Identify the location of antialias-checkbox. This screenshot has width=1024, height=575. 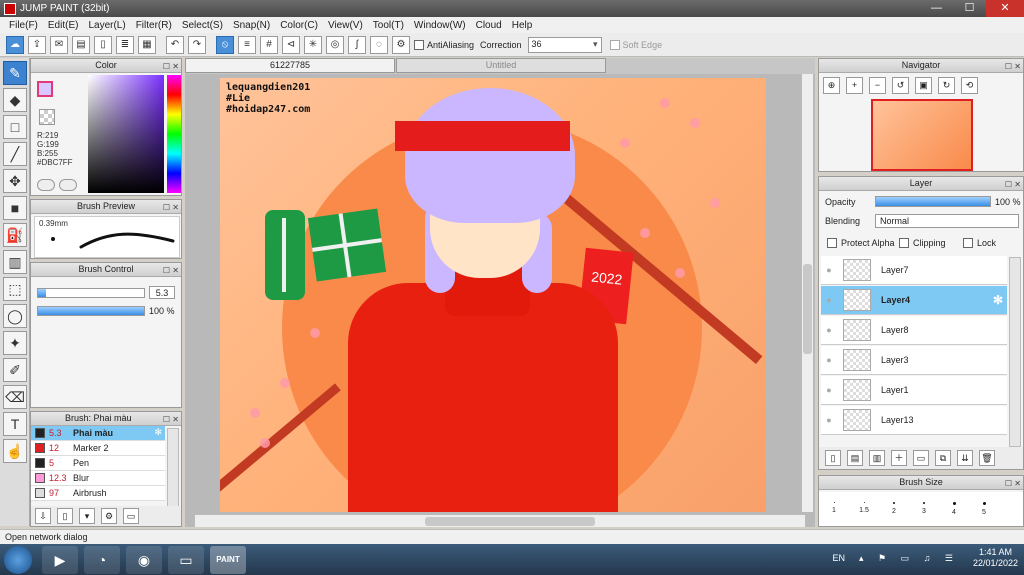
(419, 44).